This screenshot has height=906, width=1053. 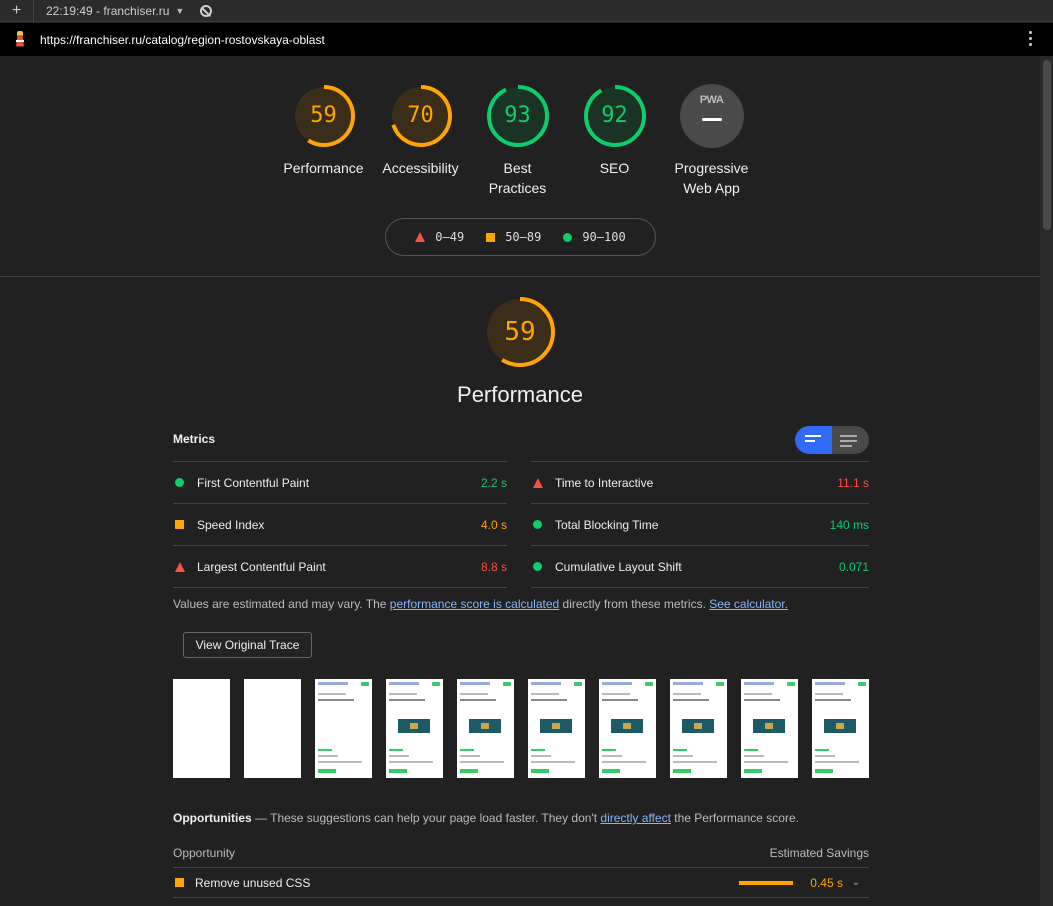 What do you see at coordinates (700, 482) in the screenshot?
I see `metric-row: Time to Interactive 11.1 s` at bounding box center [700, 482].